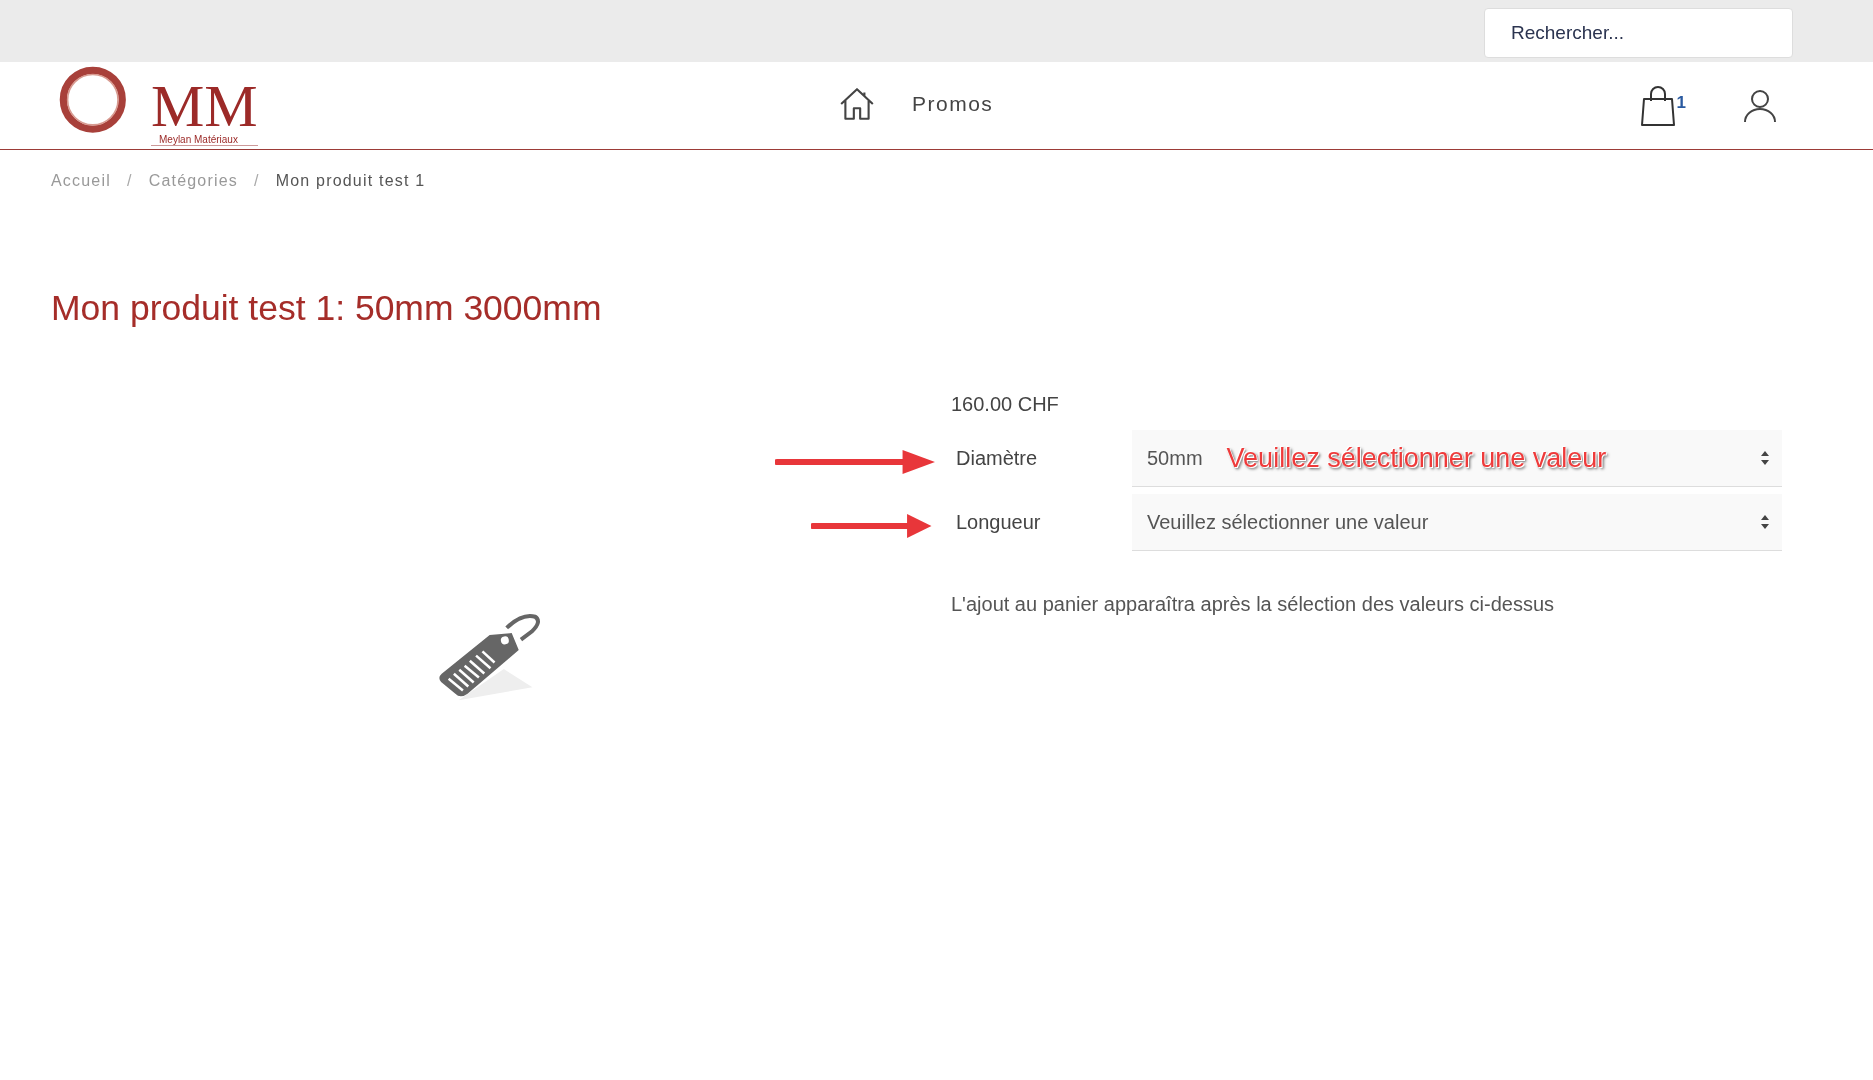  What do you see at coordinates (1657, 105) in the screenshot?
I see `shopping-bag-icon` at bounding box center [1657, 105].